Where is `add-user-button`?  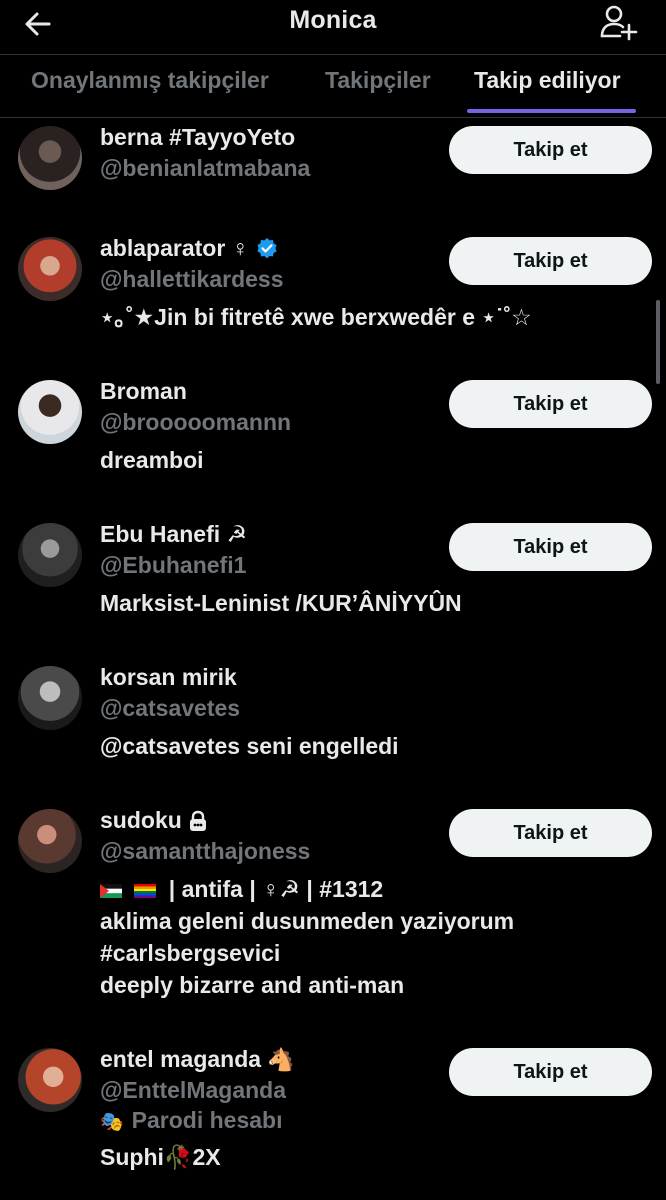 add-user-button is located at coordinates (618, 22).